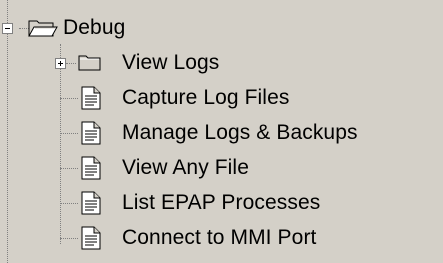  Describe the element at coordinates (219, 237) in the screenshot. I see `tree-item-label: Connect to MMI Port` at that location.